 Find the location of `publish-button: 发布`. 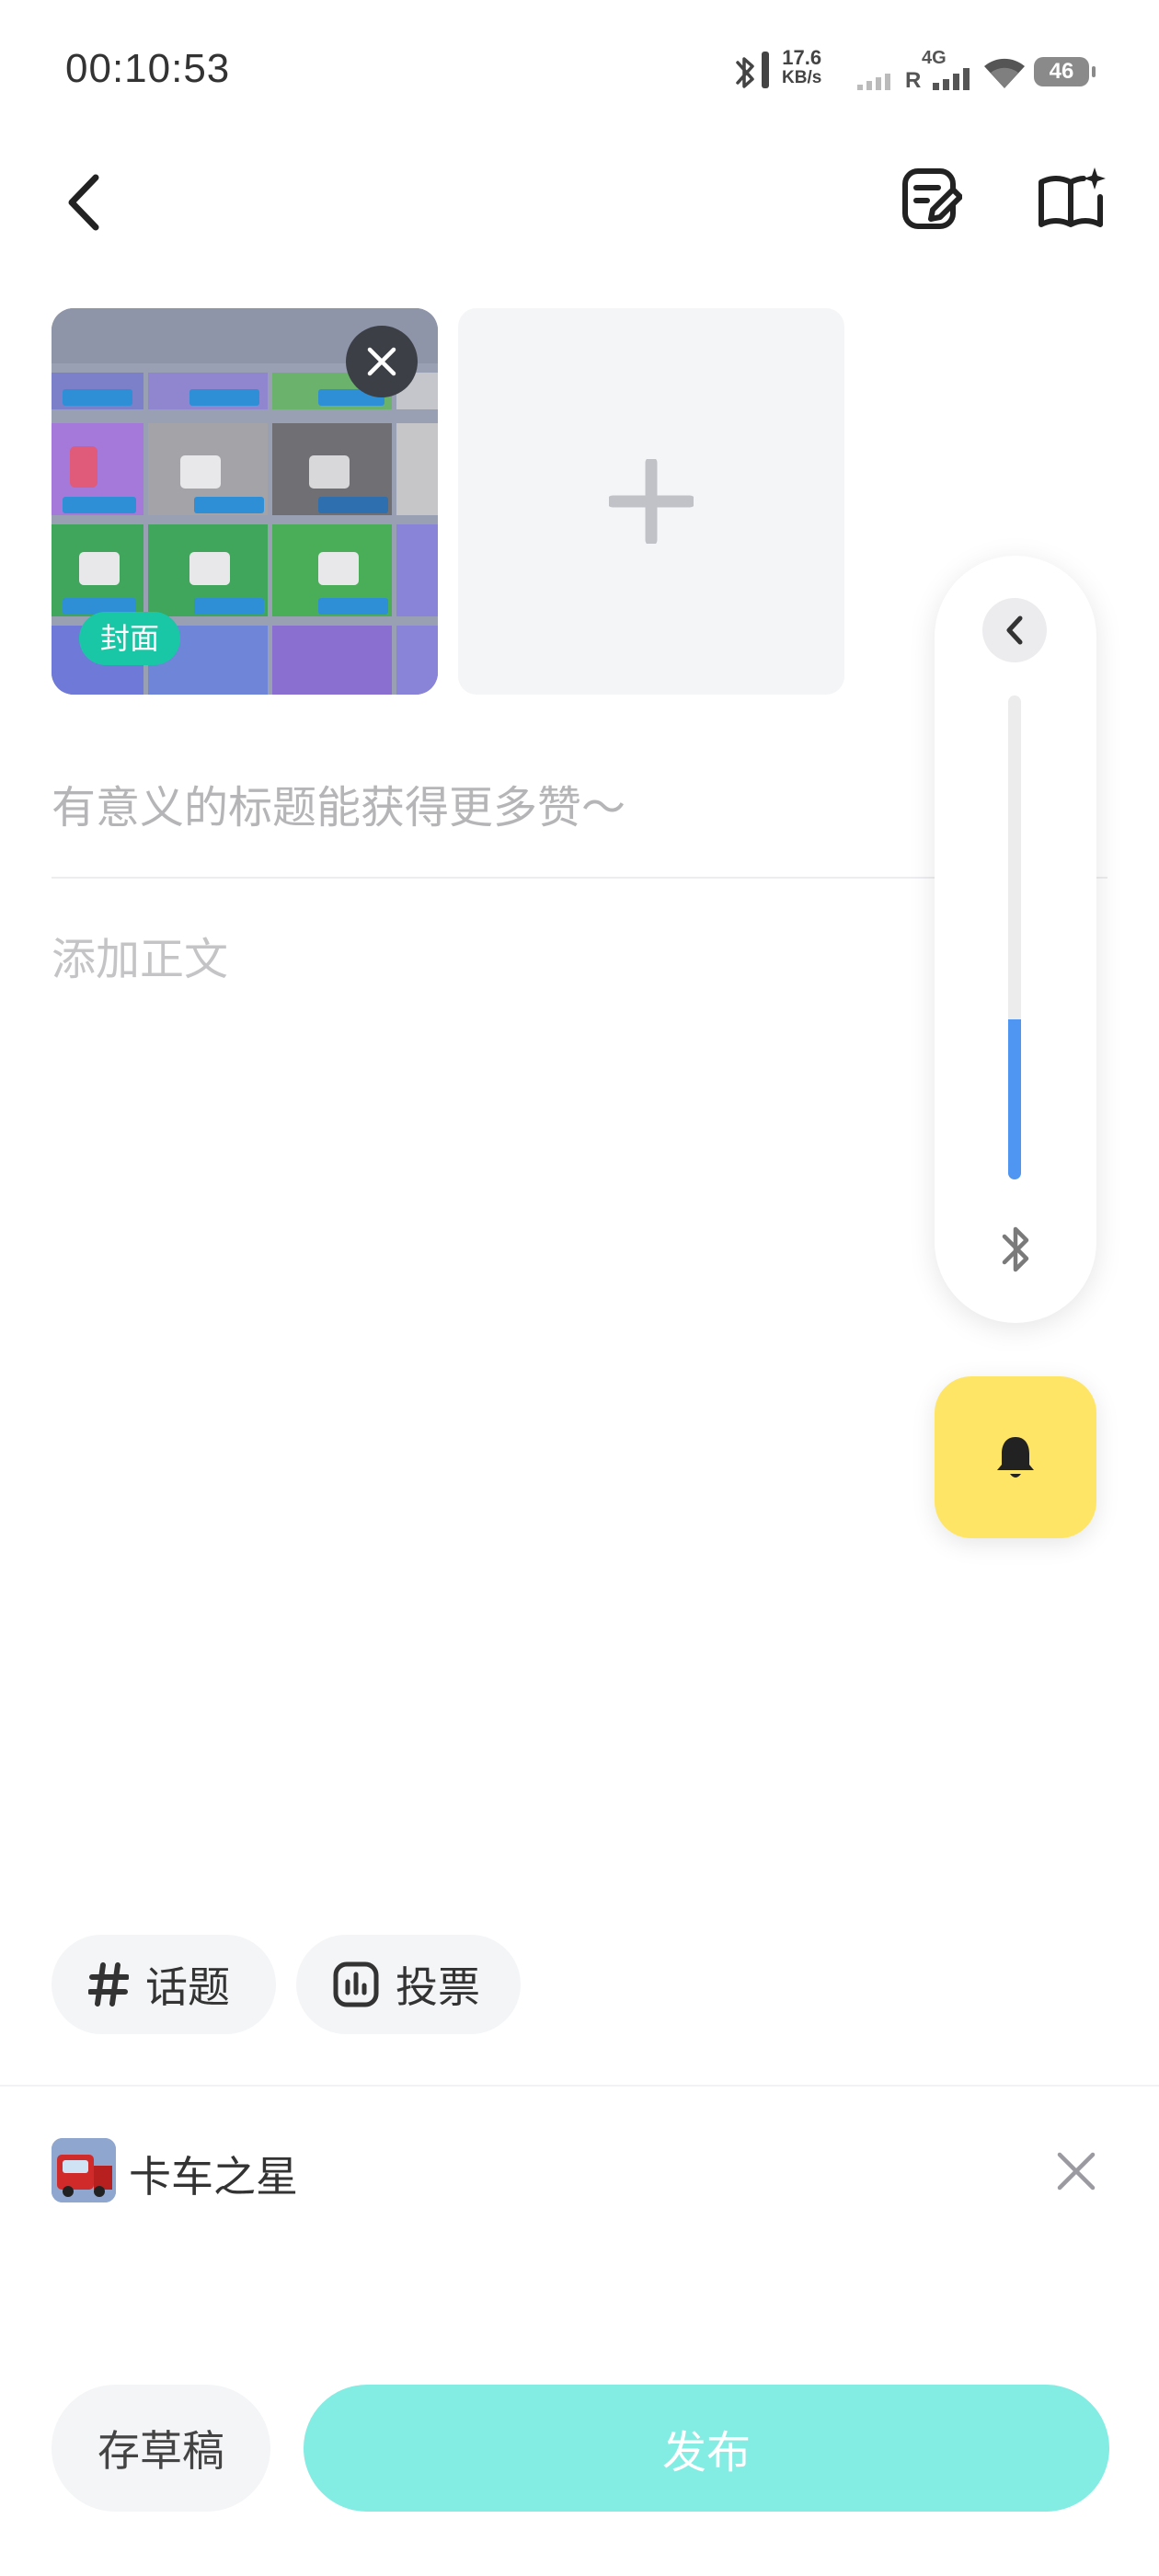

publish-button: 发布 is located at coordinates (706, 2448).